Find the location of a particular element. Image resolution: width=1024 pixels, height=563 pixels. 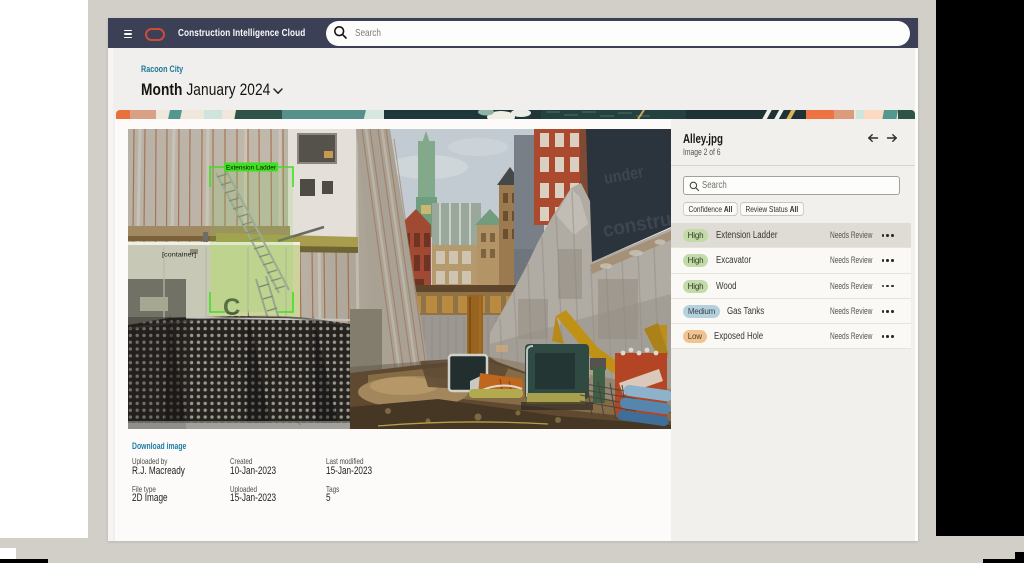

svg-text: Extension Ladder is located at coordinates (251, 167).